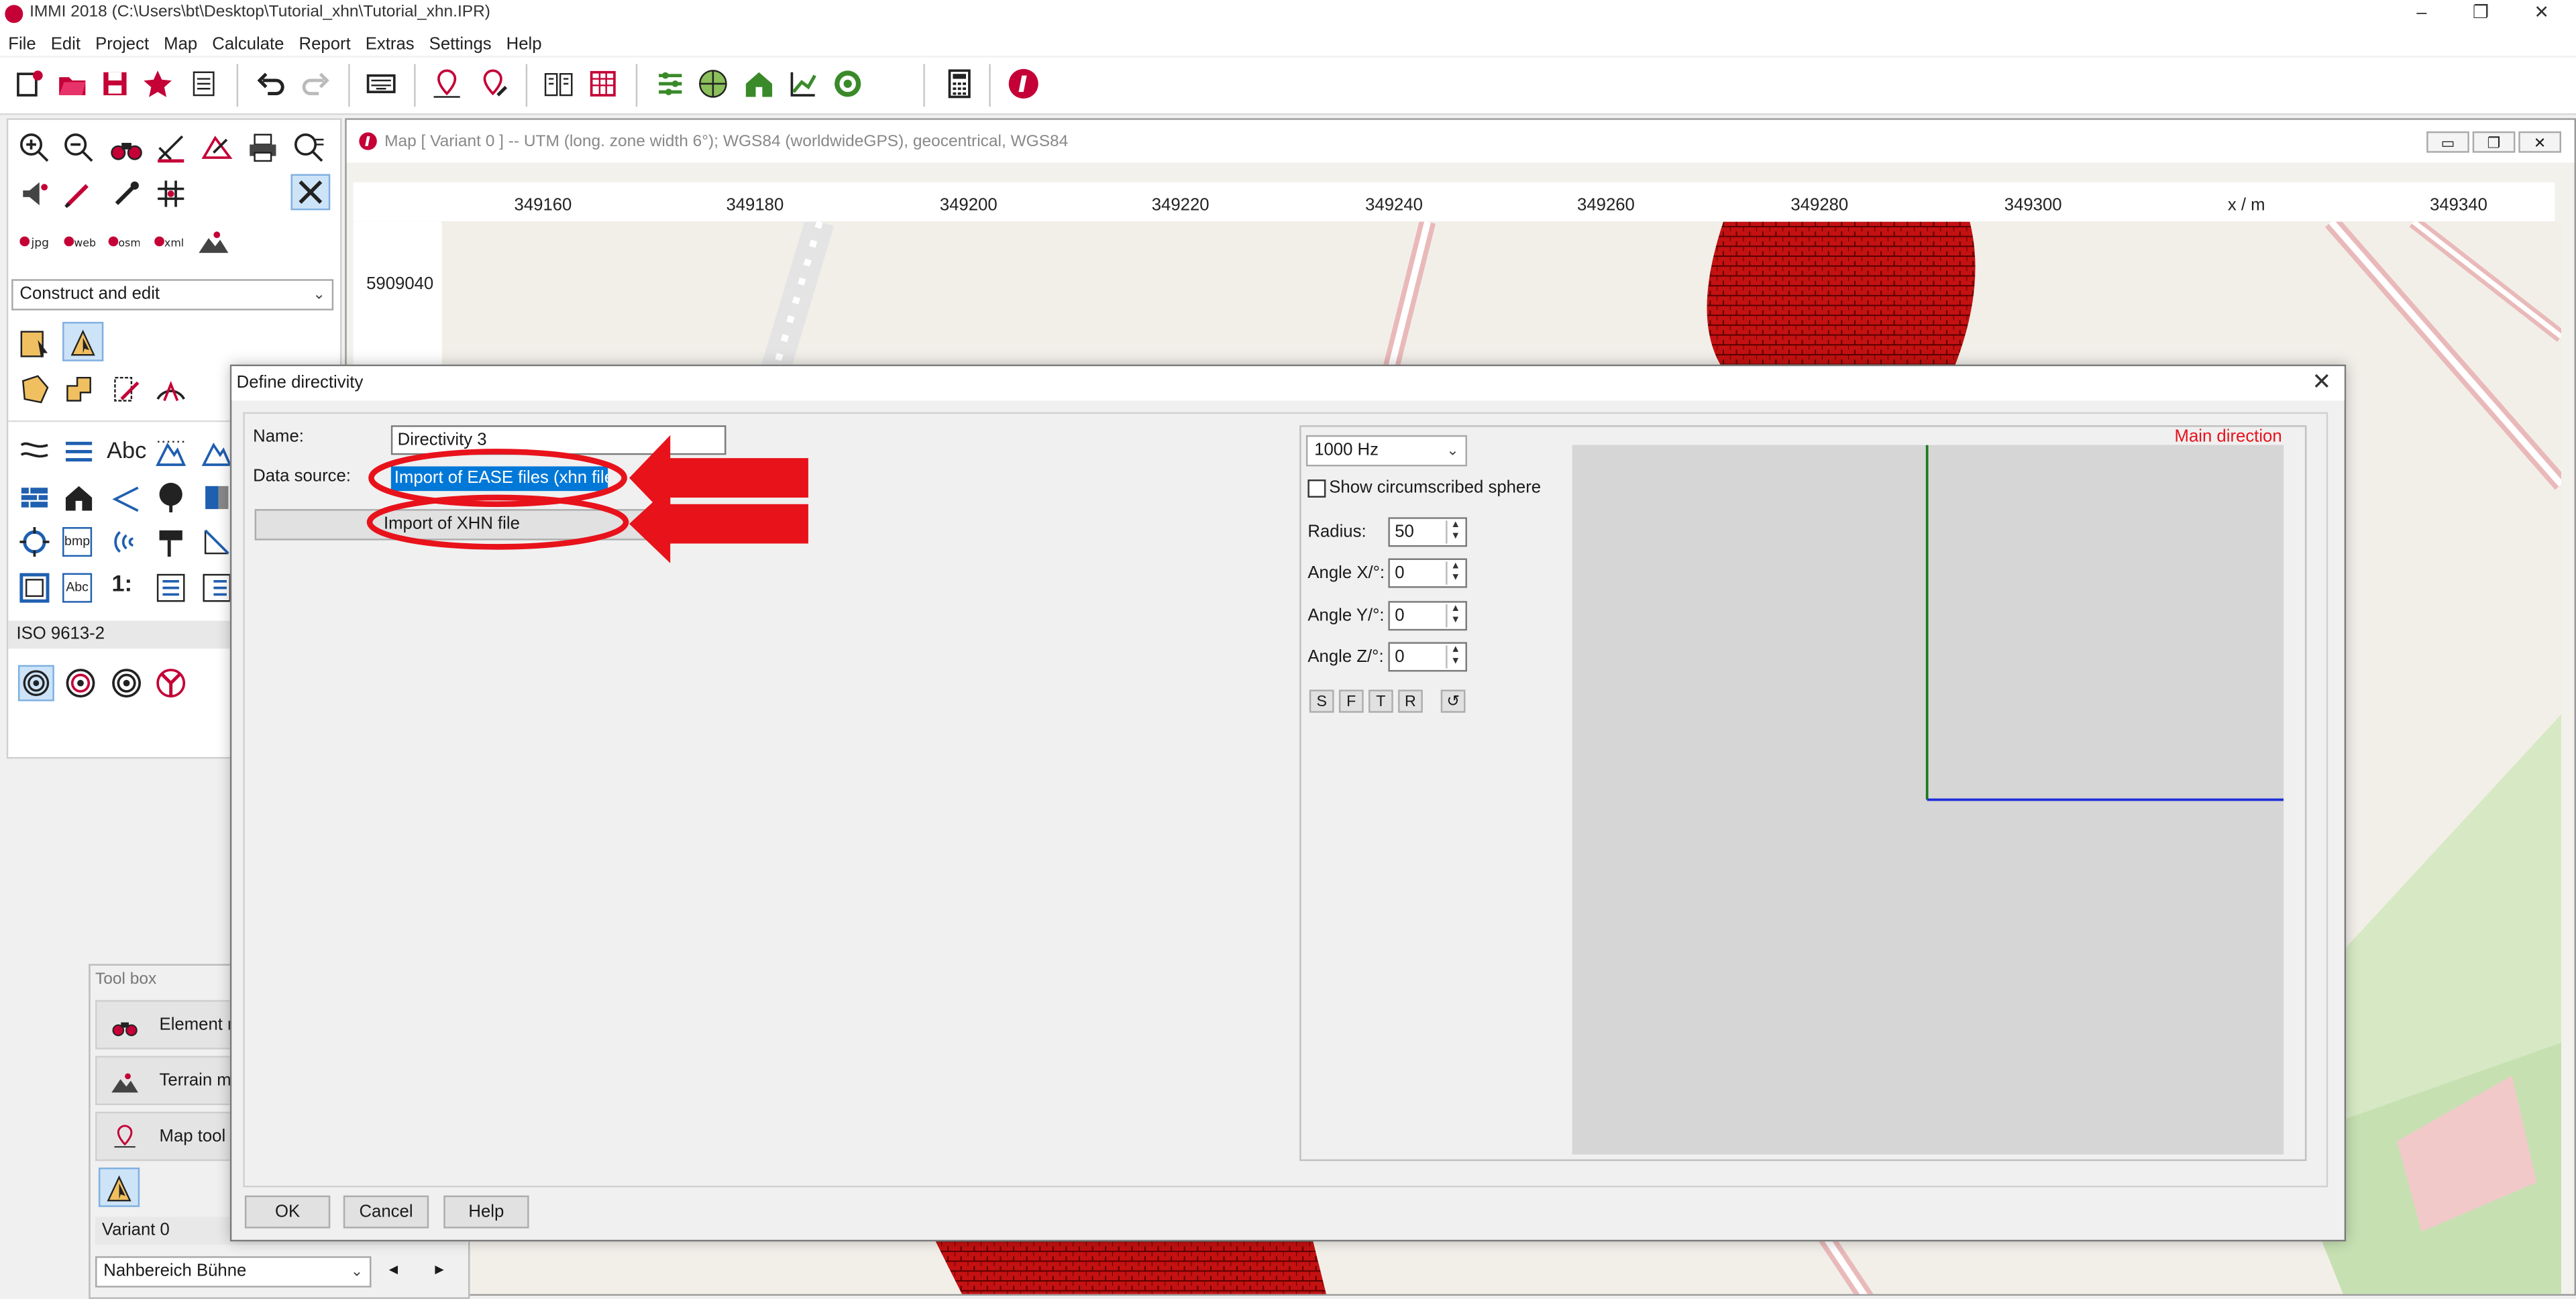  What do you see at coordinates (29, 84) in the screenshot?
I see `new-project-icon` at bounding box center [29, 84].